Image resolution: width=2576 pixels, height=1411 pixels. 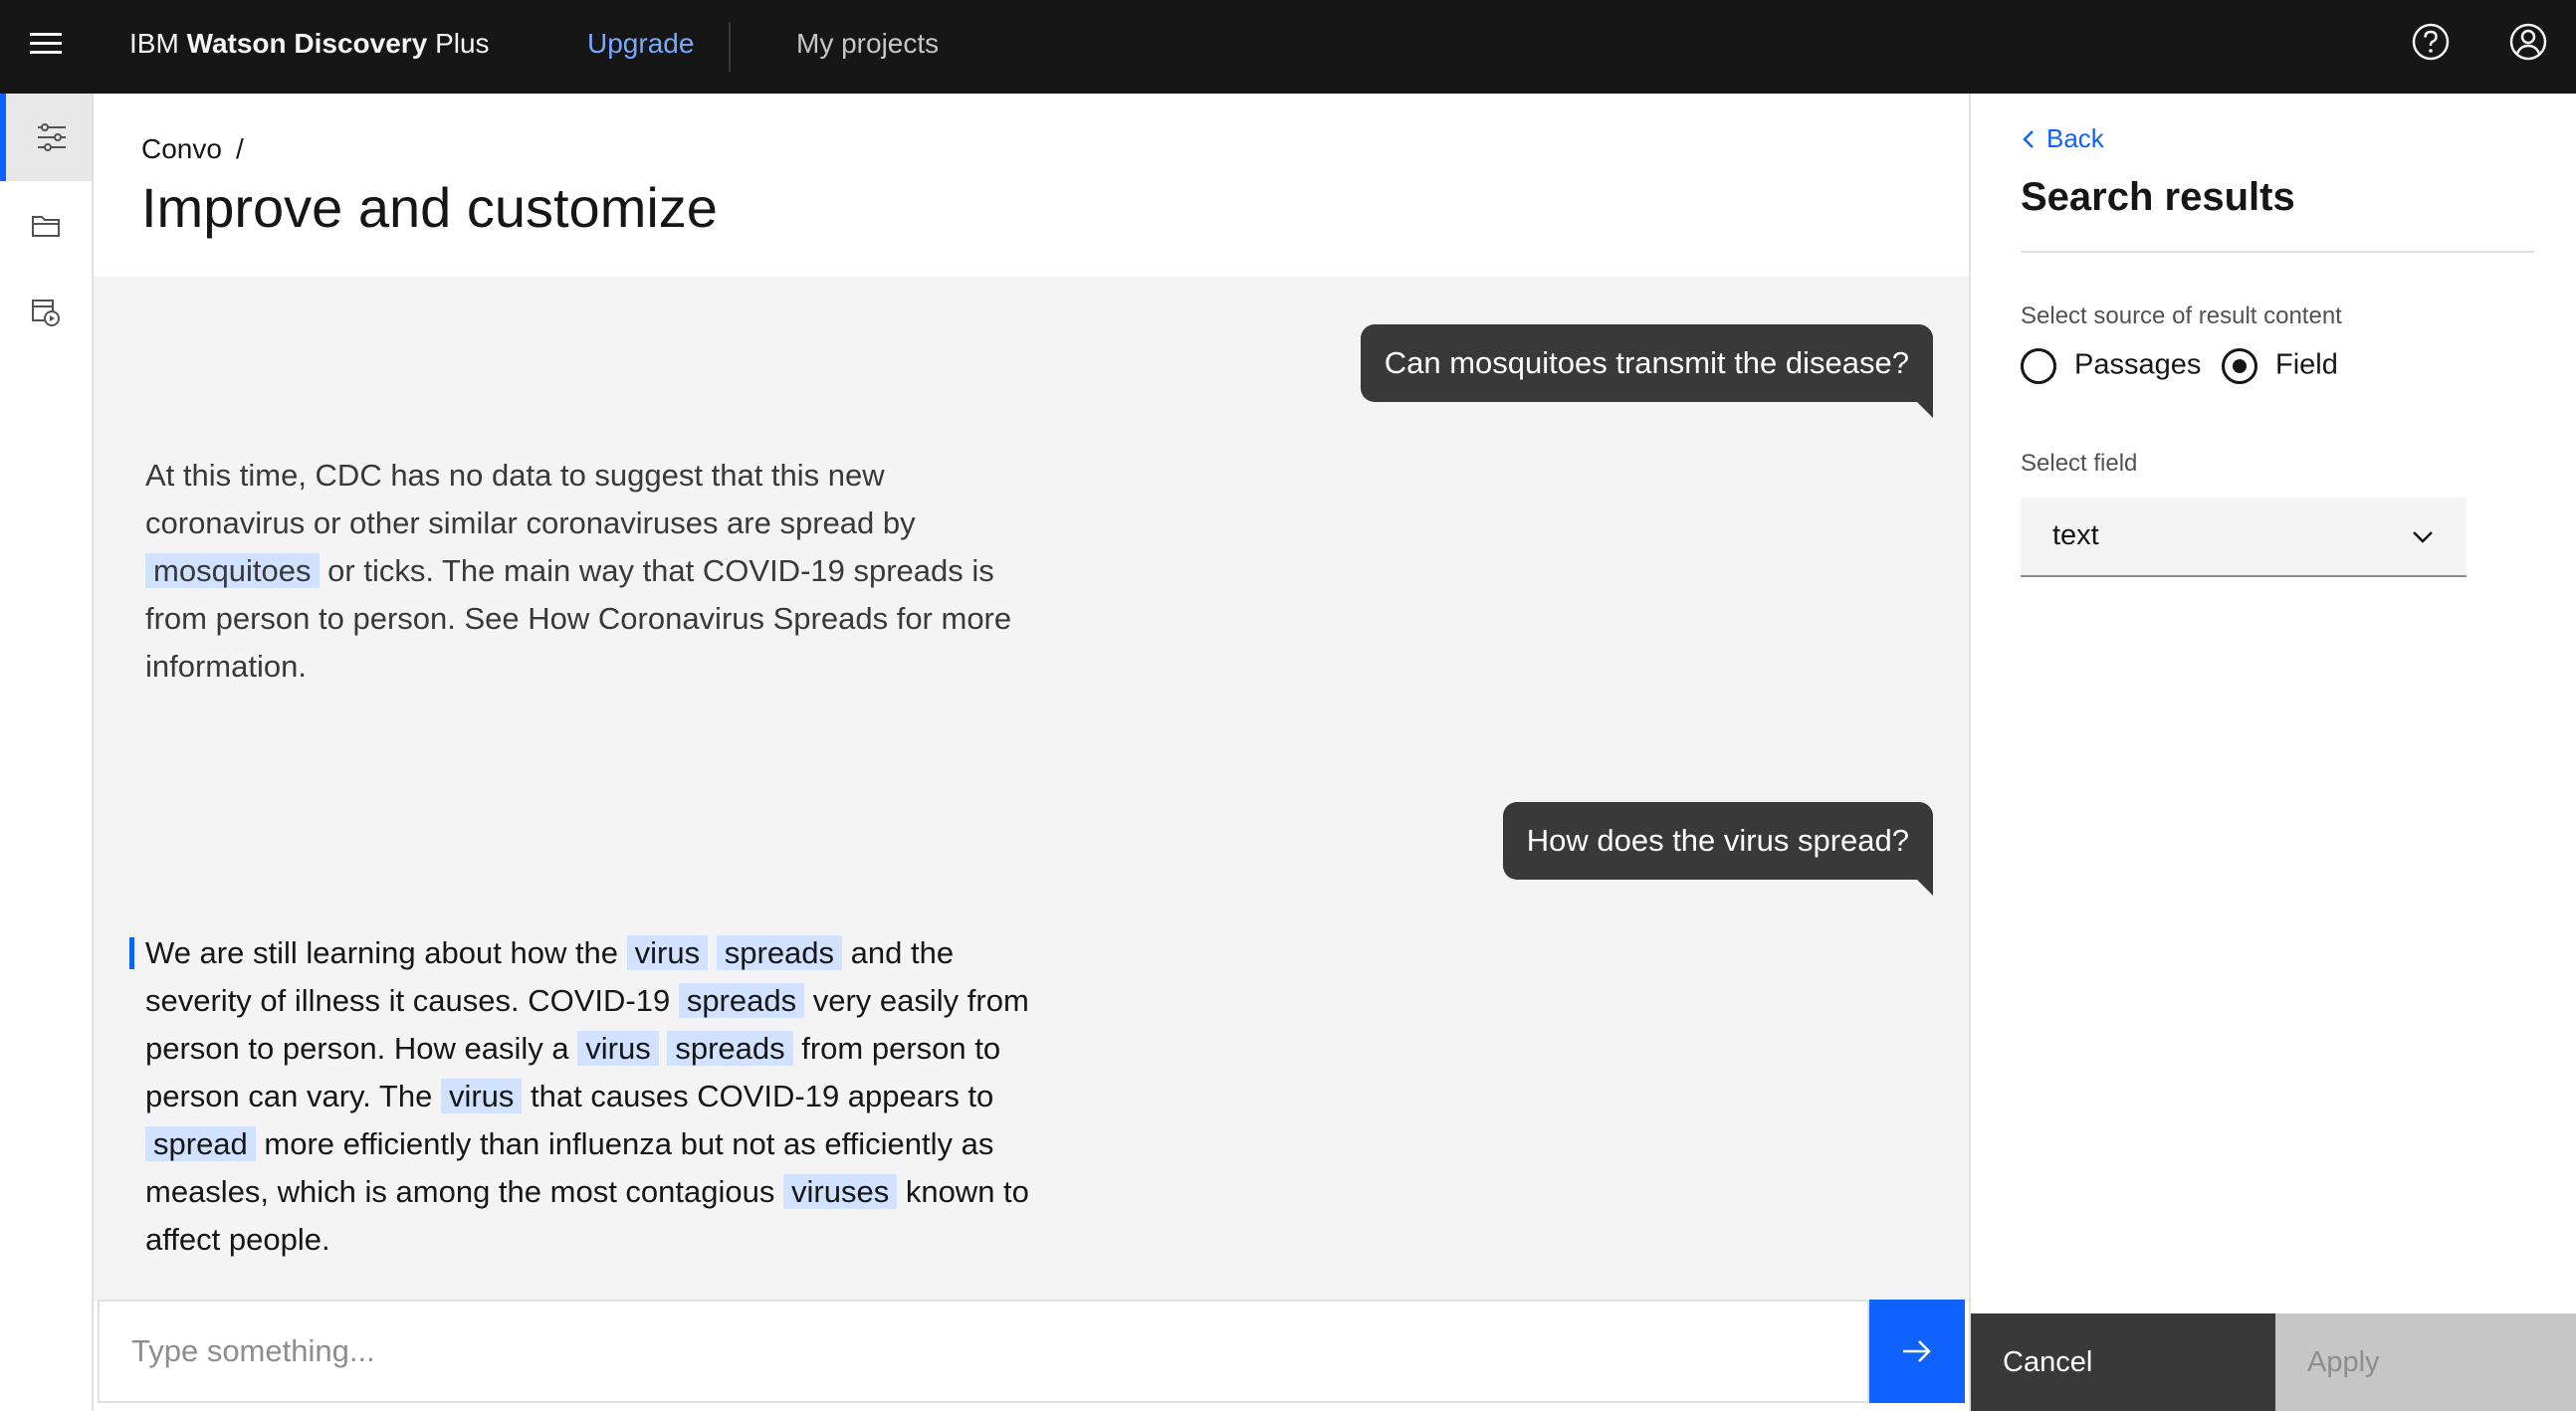 I want to click on chevron-left-icon, so click(x=2028, y=139).